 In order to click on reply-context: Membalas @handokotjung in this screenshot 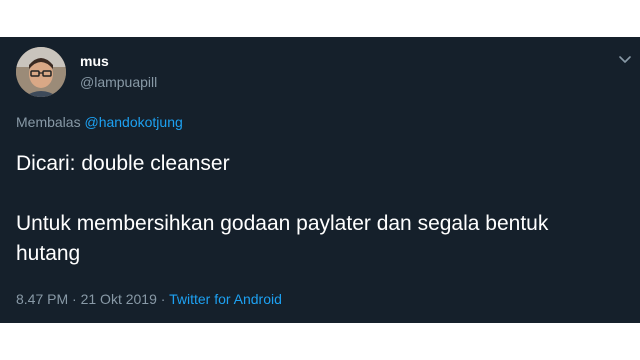, I will do `click(99, 122)`.